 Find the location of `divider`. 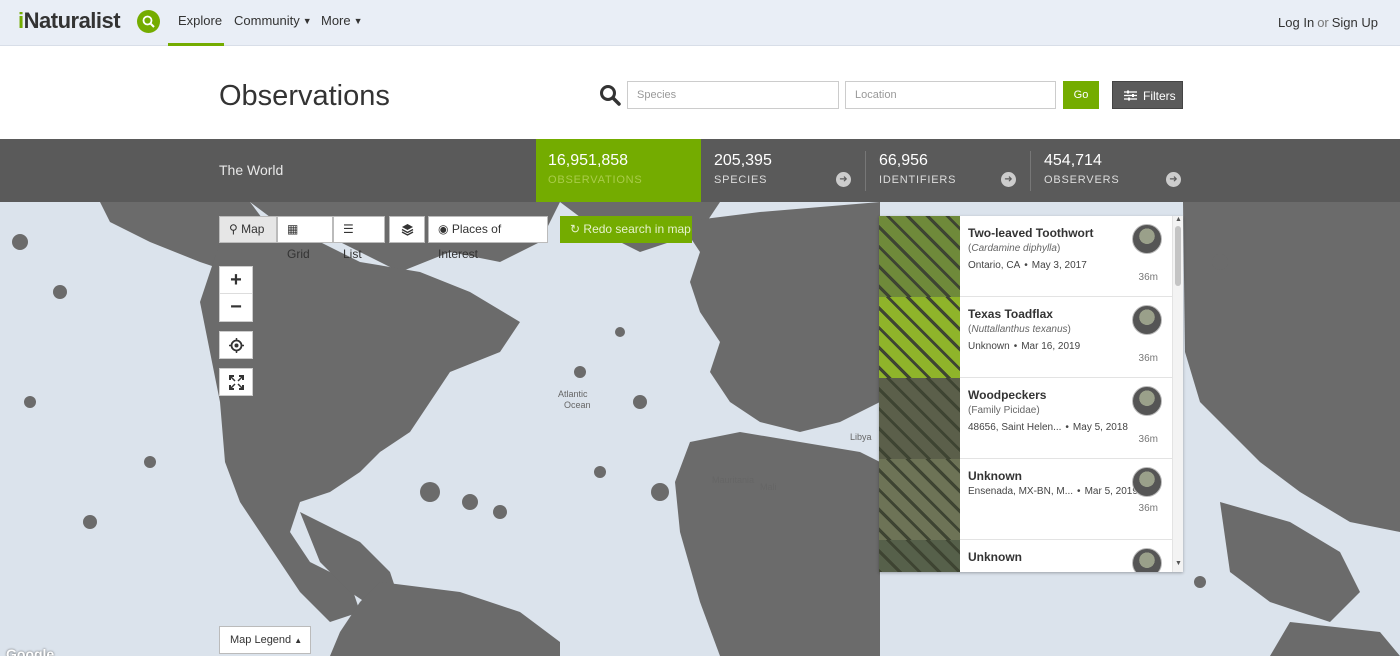

divider is located at coordinates (1030, 171).